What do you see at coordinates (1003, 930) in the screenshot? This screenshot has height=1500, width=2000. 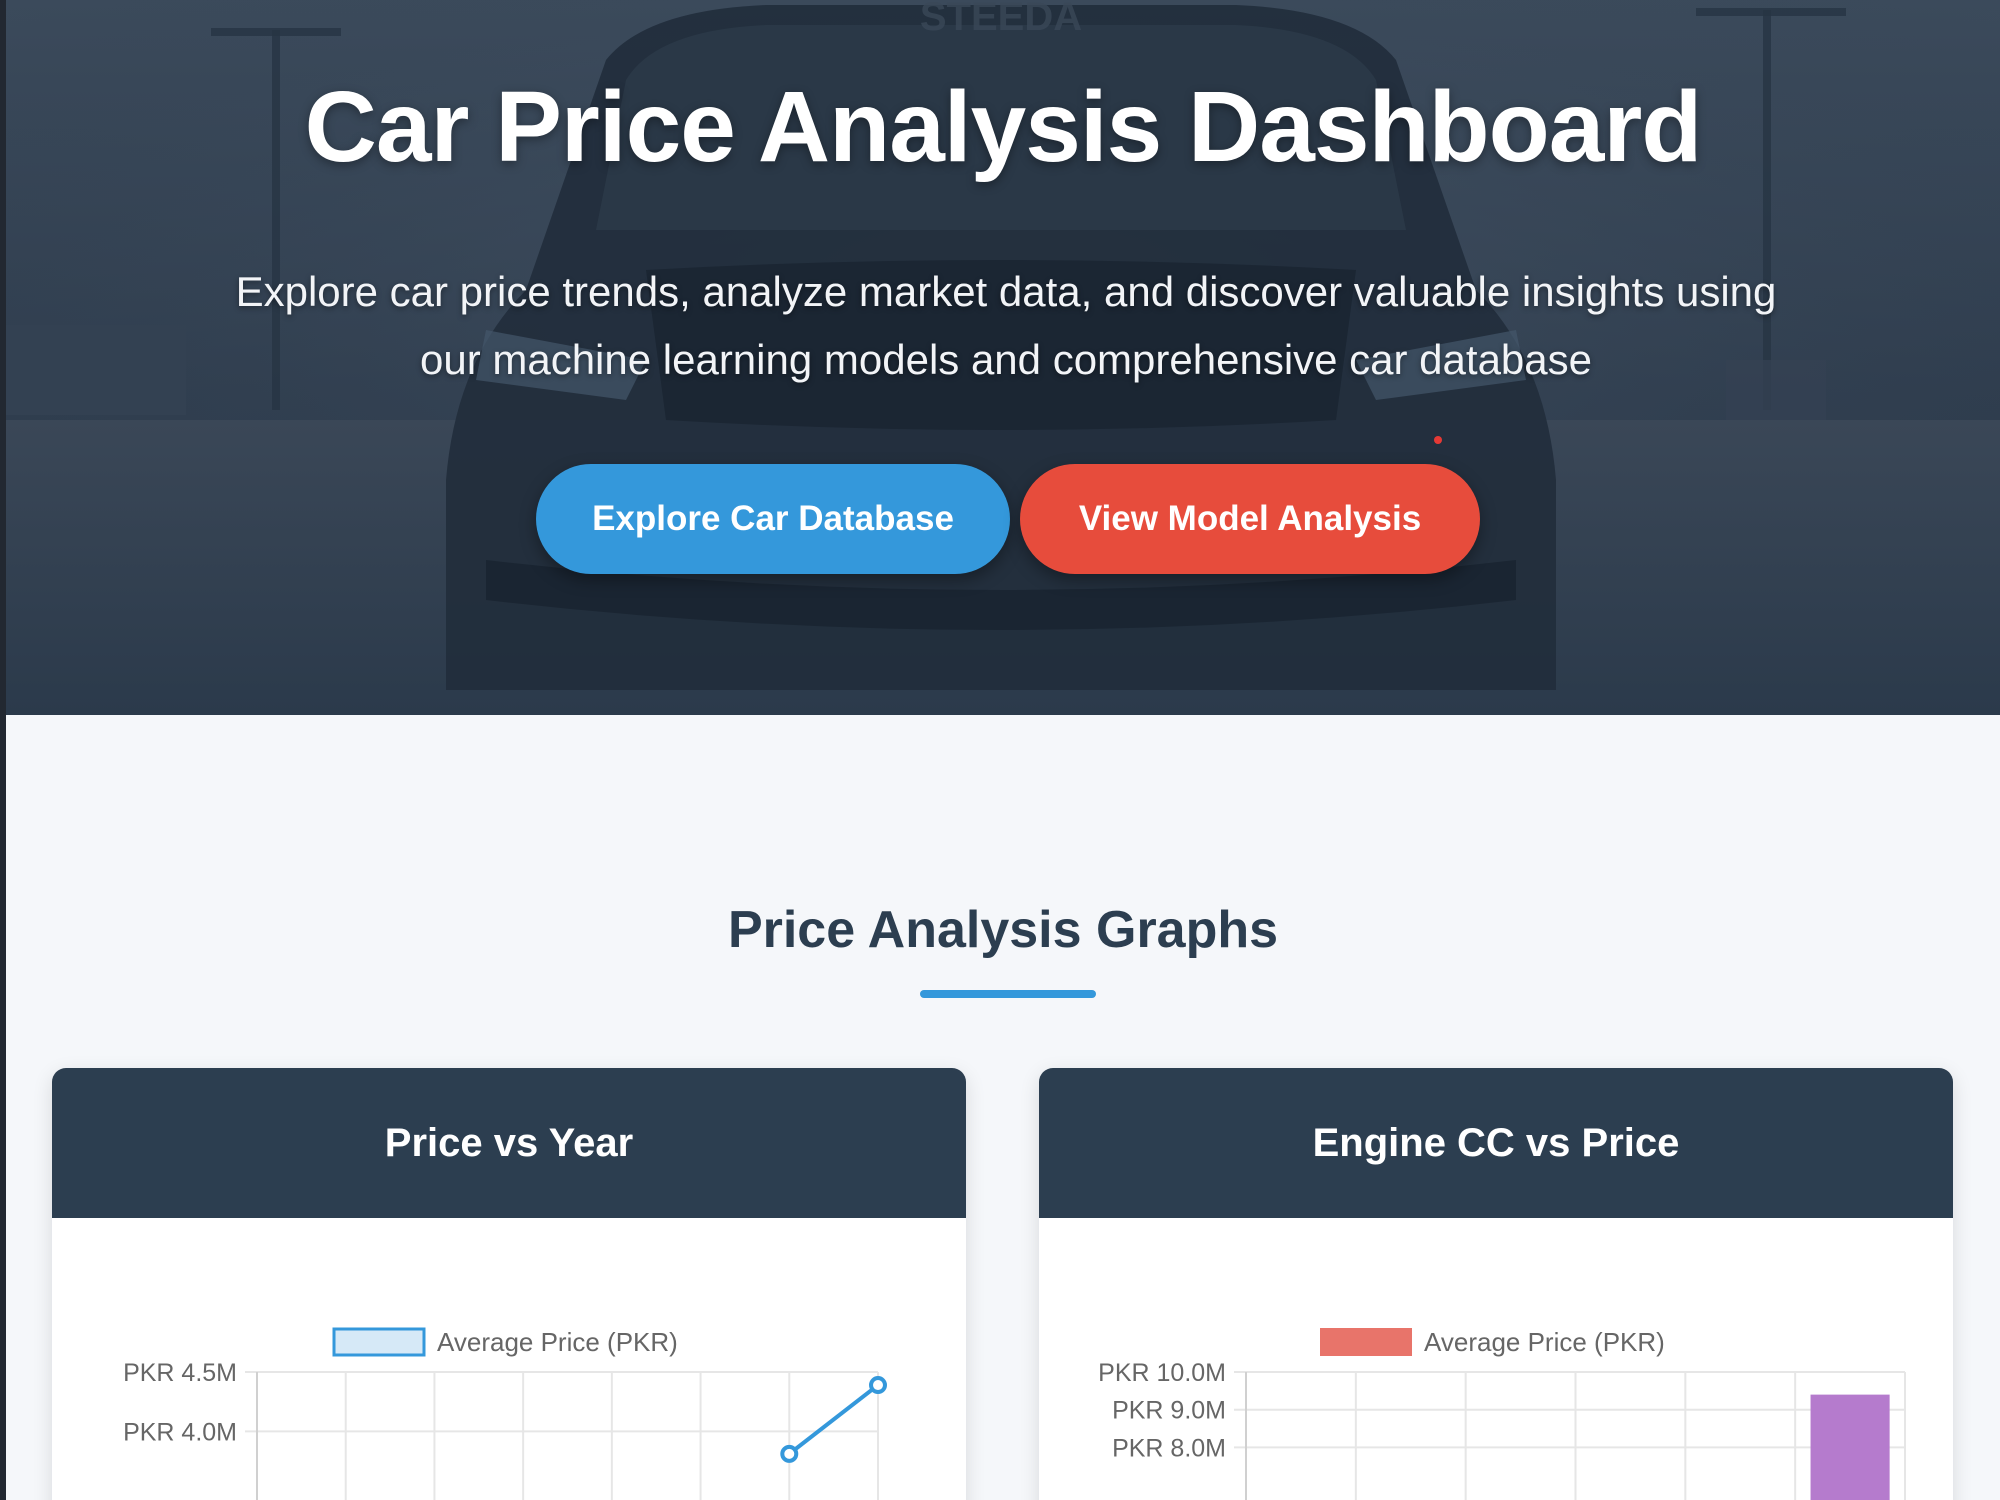 I see `section-title: Price Analysis Graphs` at bounding box center [1003, 930].